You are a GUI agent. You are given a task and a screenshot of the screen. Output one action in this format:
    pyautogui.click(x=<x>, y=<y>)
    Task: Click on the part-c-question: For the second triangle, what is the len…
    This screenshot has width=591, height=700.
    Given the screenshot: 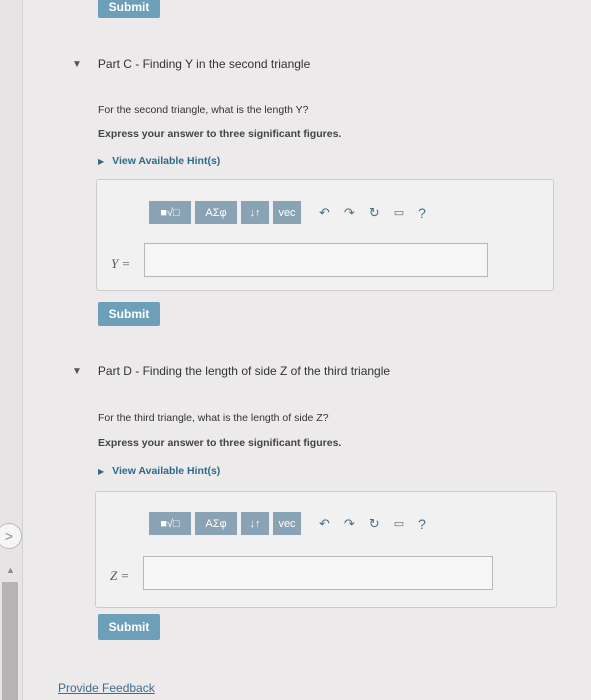 What is the action you would take?
    pyautogui.click(x=203, y=110)
    